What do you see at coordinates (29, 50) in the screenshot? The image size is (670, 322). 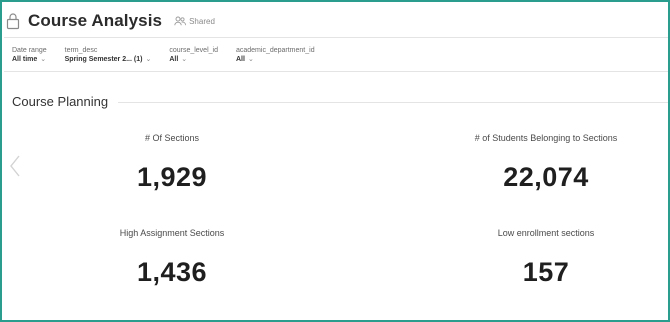 I see `filter-label: Date range` at bounding box center [29, 50].